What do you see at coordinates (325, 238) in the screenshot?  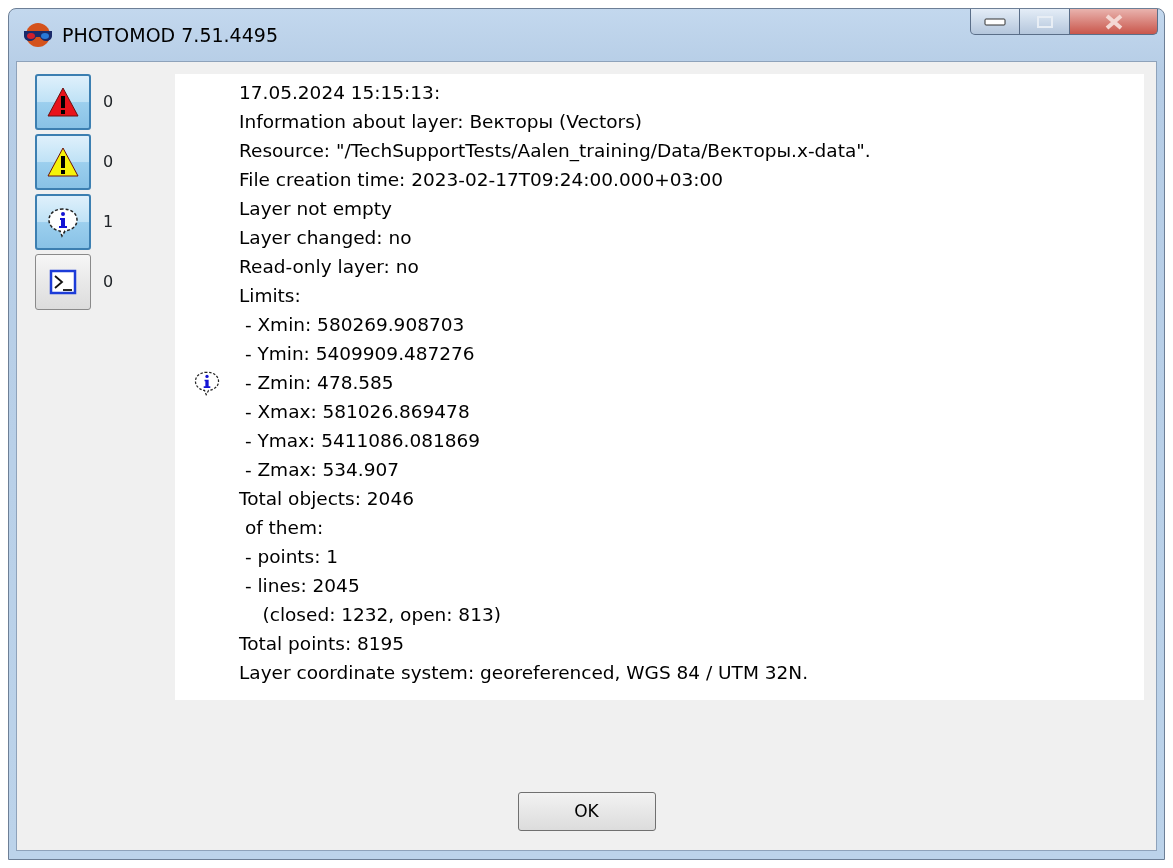 I see `log-line: Layer changed: no` at bounding box center [325, 238].